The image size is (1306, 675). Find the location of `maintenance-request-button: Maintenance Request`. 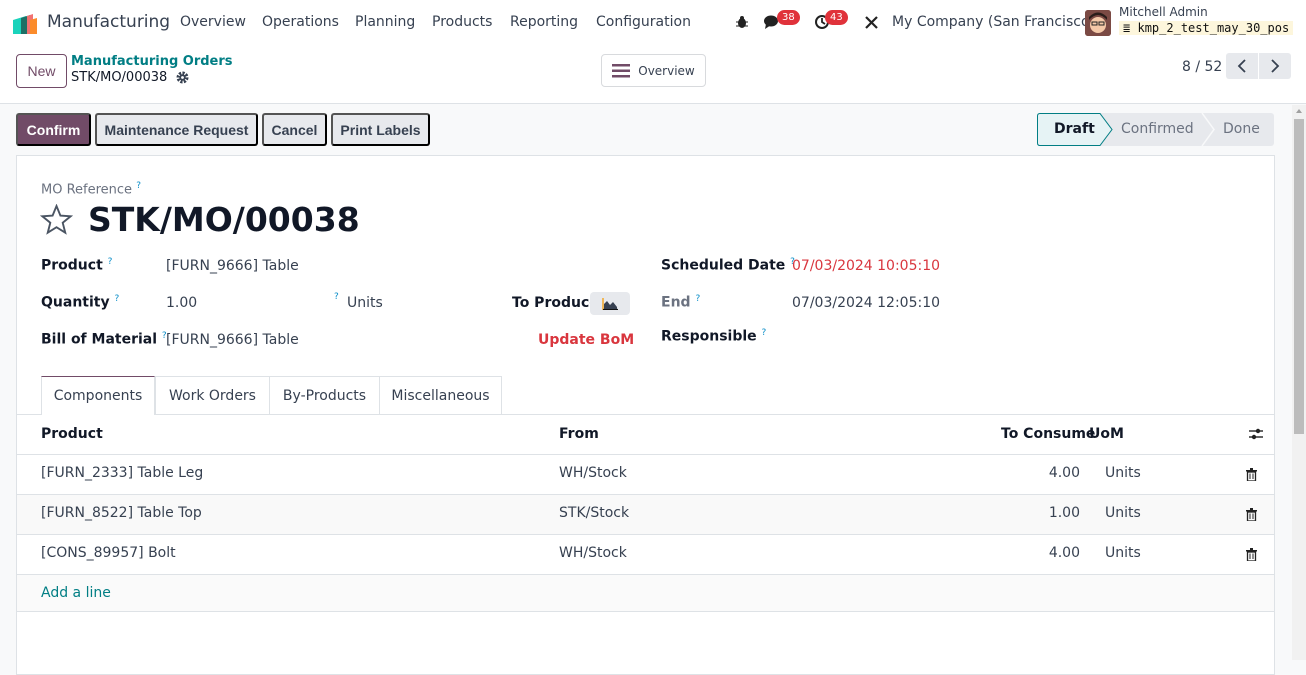

maintenance-request-button: Maintenance Request is located at coordinates (176, 129).